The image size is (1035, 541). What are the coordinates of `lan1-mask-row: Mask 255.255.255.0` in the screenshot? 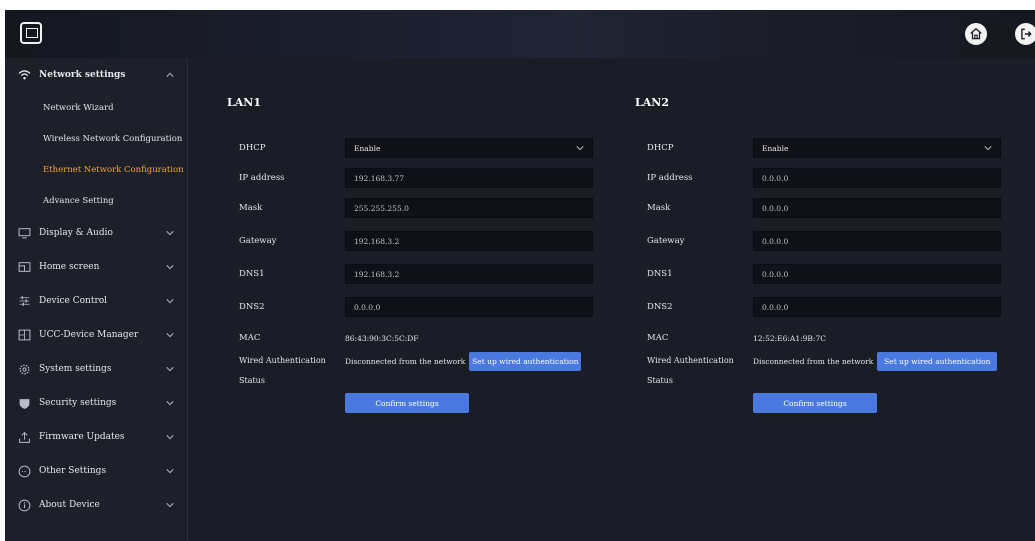 It's located at (410, 208).